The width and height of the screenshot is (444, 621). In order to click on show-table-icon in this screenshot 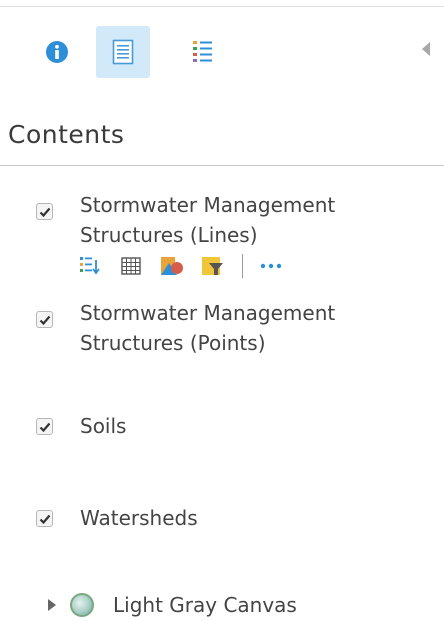, I will do `click(131, 266)`.